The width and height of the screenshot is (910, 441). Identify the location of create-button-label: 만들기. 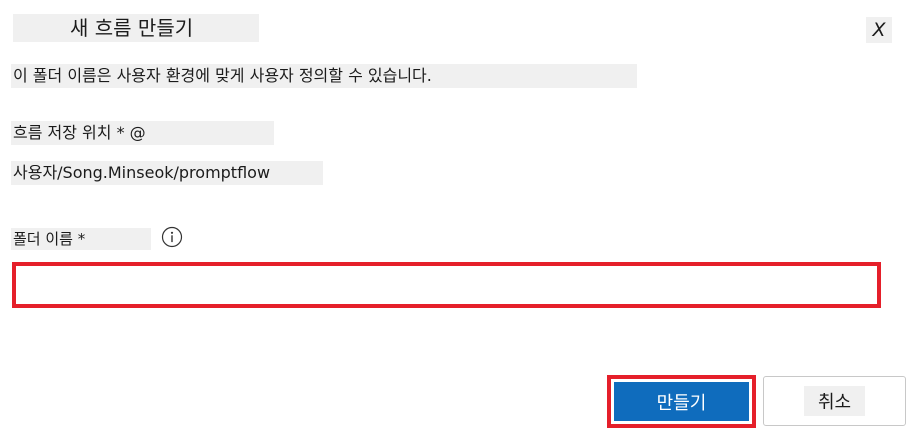
(681, 401).